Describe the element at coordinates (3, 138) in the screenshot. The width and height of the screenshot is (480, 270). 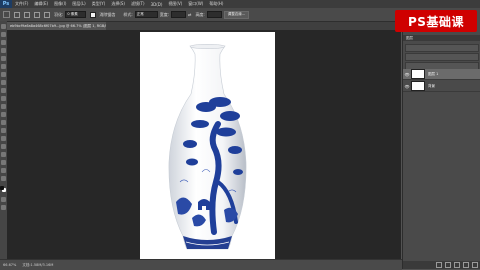
I see `pen-tool-icon` at that location.